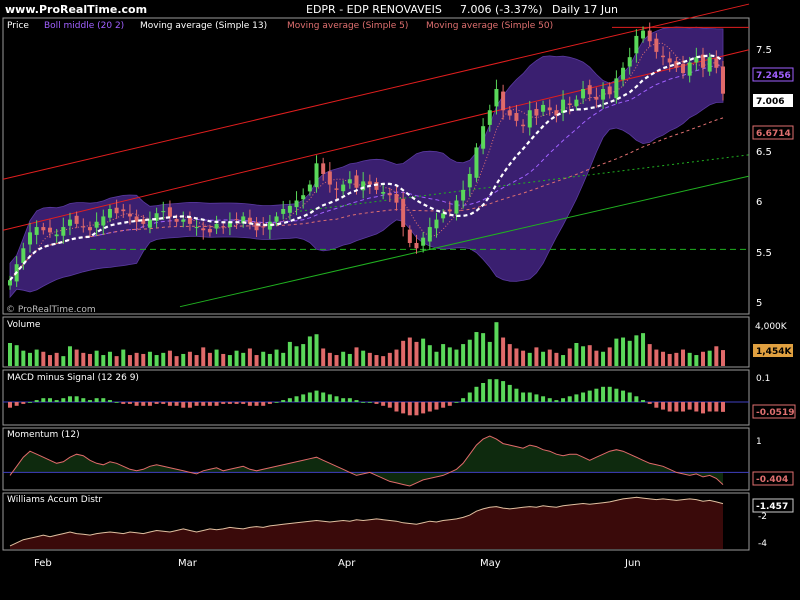  What do you see at coordinates (759, 442) in the screenshot?
I see `momentum-y-tick: 1` at bounding box center [759, 442].